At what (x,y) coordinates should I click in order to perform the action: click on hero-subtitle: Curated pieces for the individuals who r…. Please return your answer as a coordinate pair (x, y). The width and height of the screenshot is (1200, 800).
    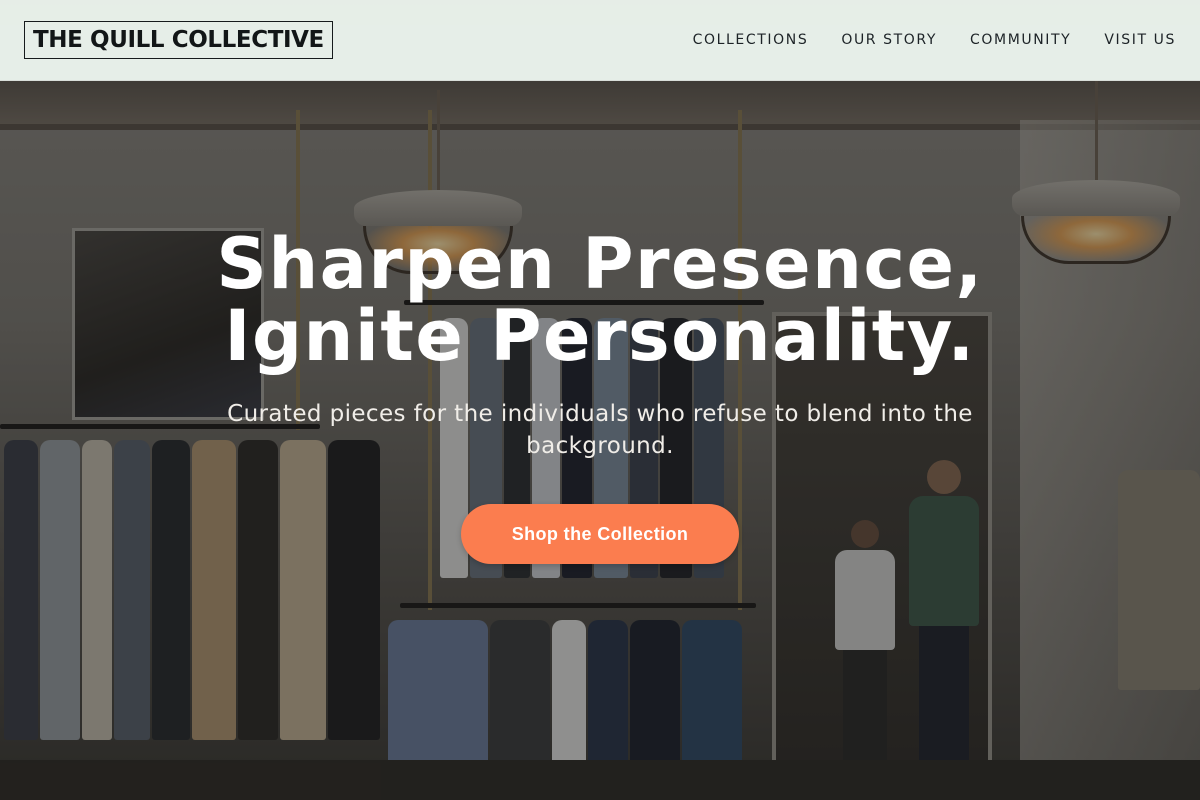
    Looking at the image, I should click on (600, 430).